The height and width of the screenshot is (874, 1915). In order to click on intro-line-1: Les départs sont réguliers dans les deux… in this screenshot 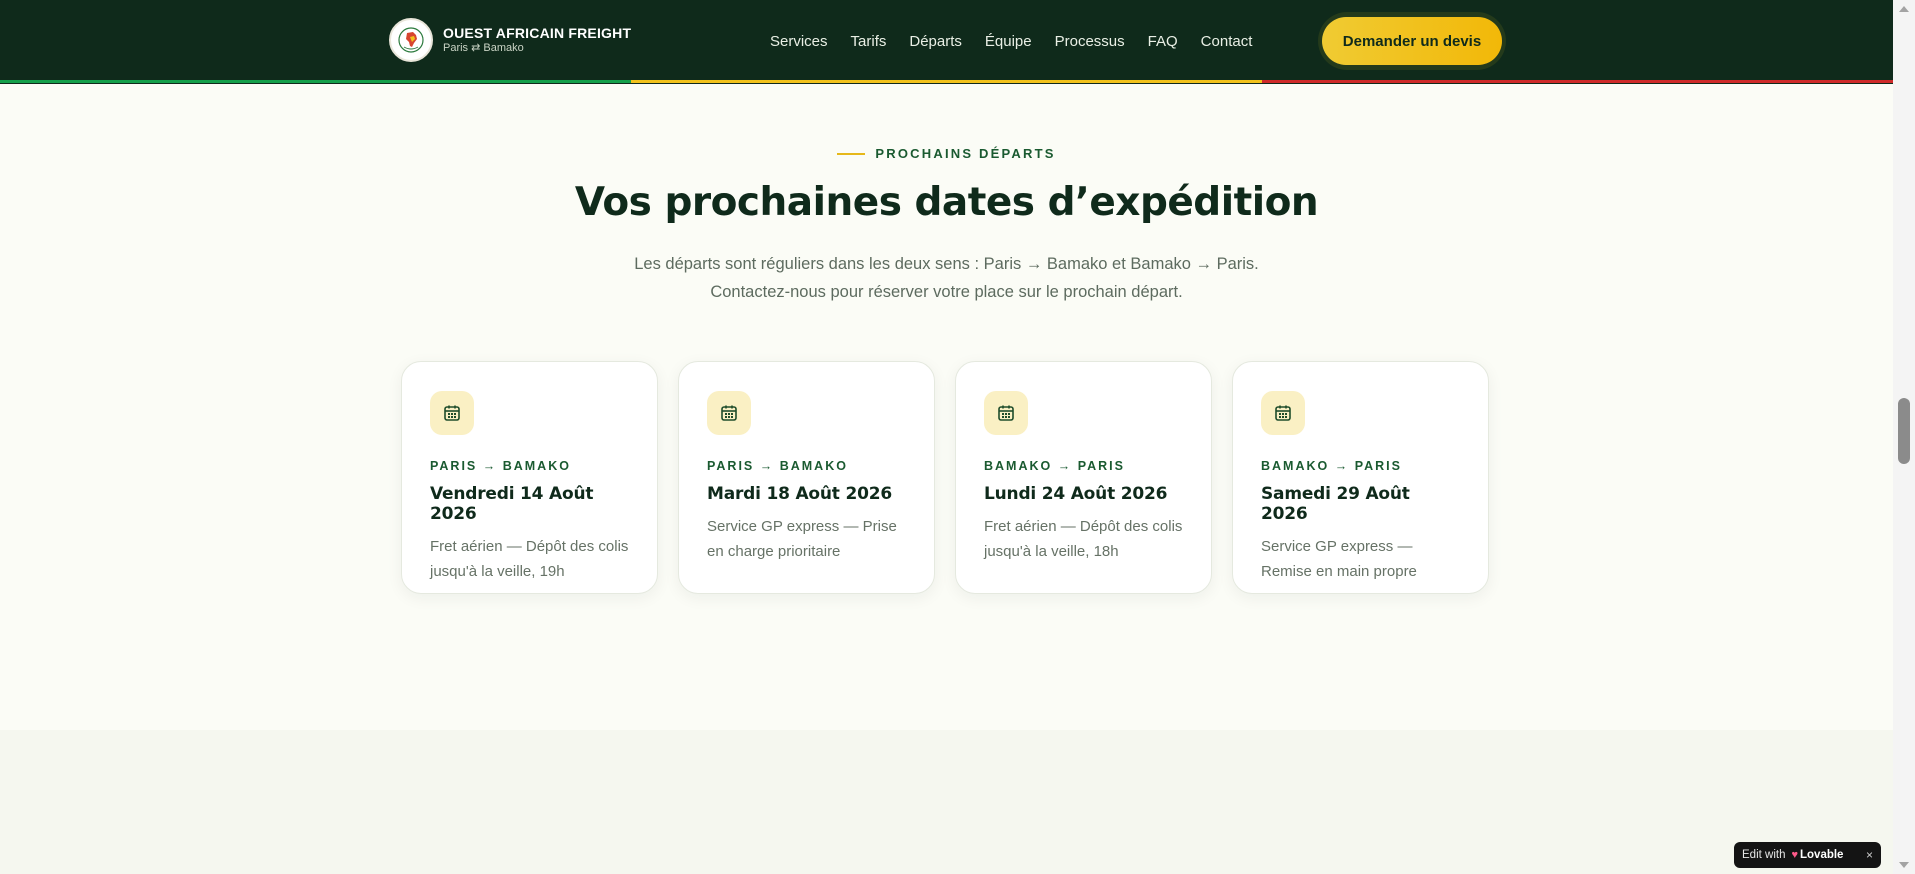, I will do `click(946, 264)`.